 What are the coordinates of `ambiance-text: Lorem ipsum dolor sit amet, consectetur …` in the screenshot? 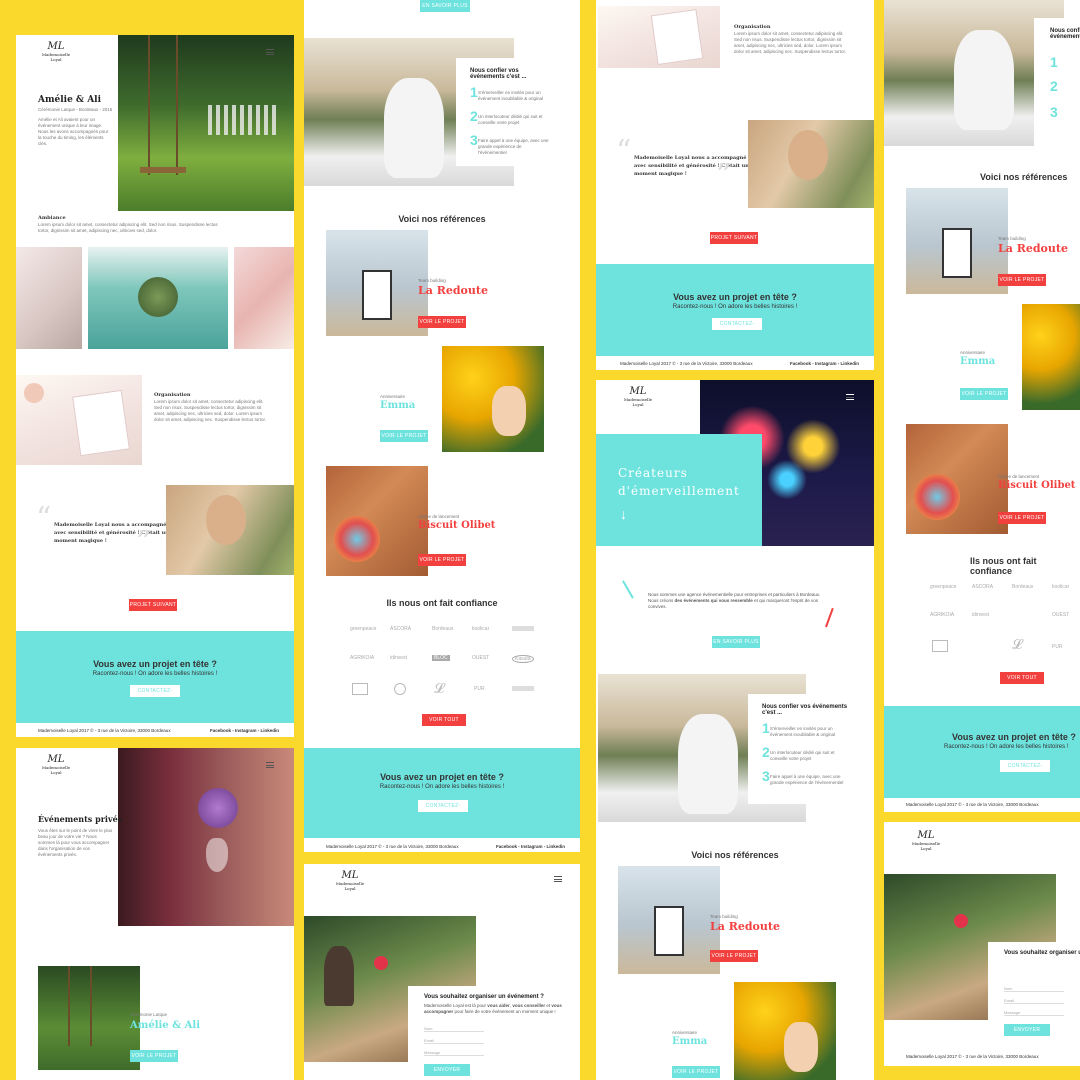 It's located at (128, 227).